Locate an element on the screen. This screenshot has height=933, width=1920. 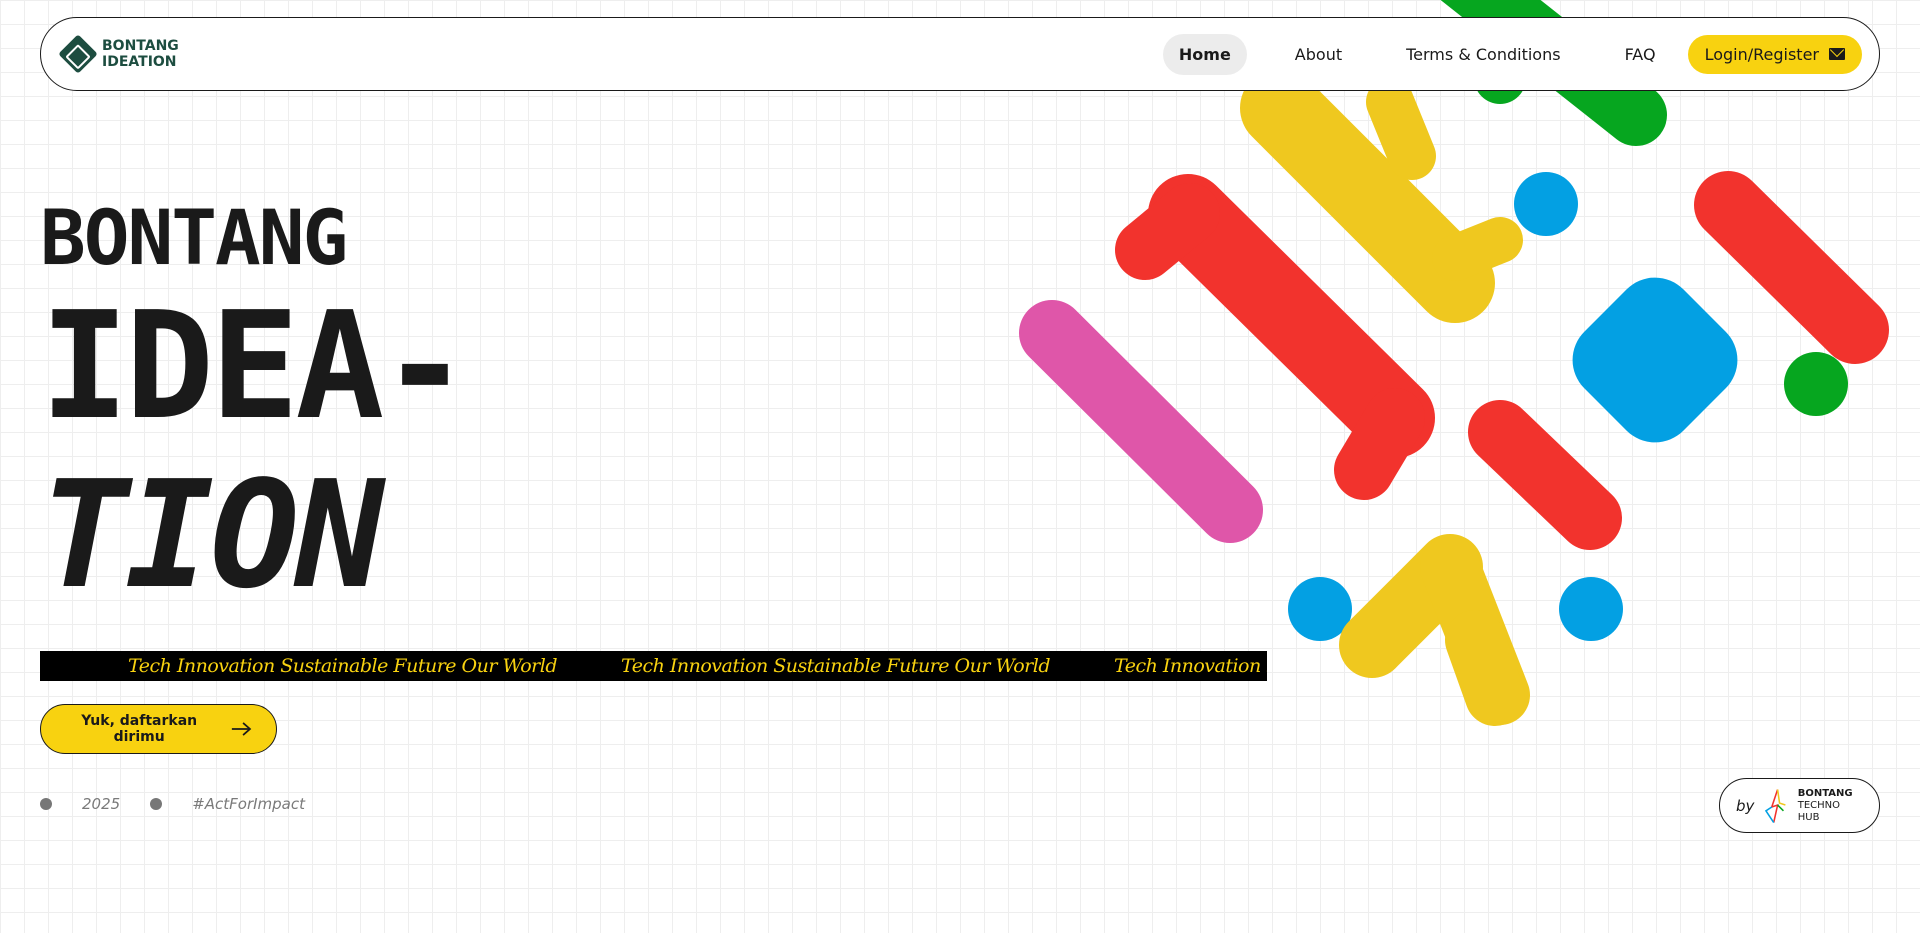
arrow-right-icon is located at coordinates (242, 729).